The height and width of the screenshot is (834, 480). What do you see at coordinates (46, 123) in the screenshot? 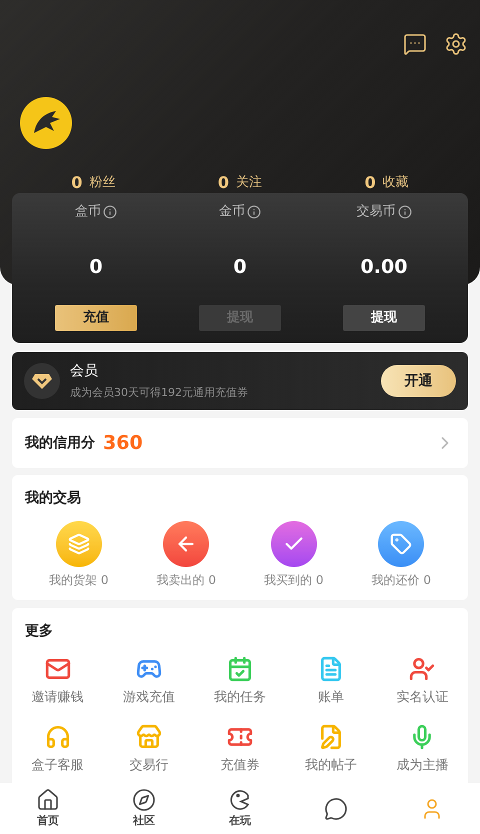
I see `avatar-dragon-icon` at bounding box center [46, 123].